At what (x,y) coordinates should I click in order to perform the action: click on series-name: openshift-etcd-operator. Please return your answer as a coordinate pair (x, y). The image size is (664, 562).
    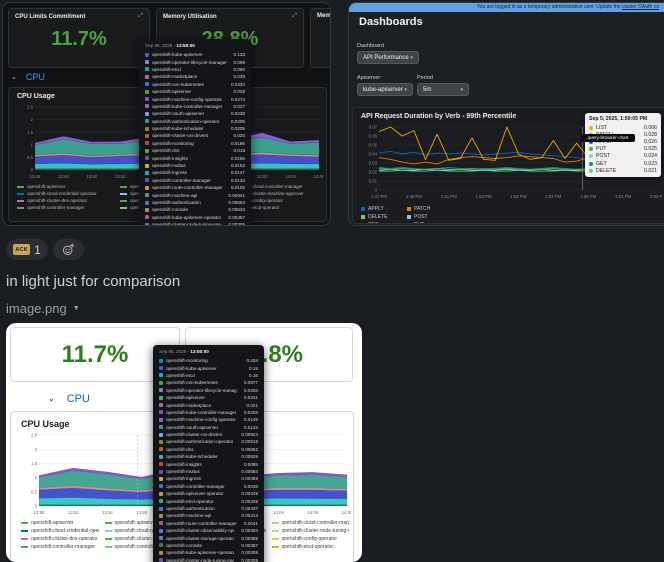
    Looking at the image, I should click on (190, 501).